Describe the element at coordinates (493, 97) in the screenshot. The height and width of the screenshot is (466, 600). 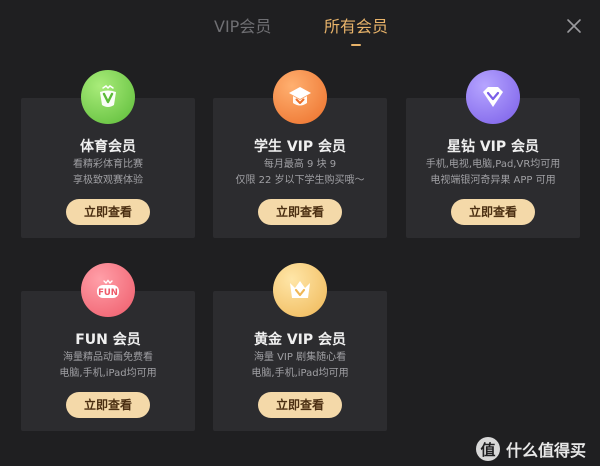
I see `diamond-icon` at that location.